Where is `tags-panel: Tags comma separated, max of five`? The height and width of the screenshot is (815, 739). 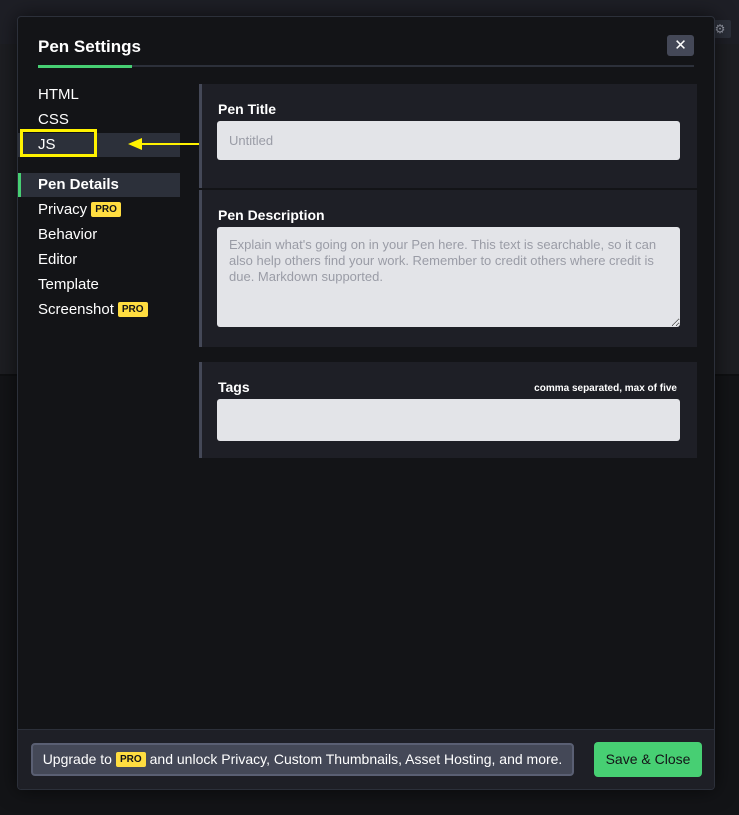
tags-panel: Tags comma separated, max of five is located at coordinates (448, 410).